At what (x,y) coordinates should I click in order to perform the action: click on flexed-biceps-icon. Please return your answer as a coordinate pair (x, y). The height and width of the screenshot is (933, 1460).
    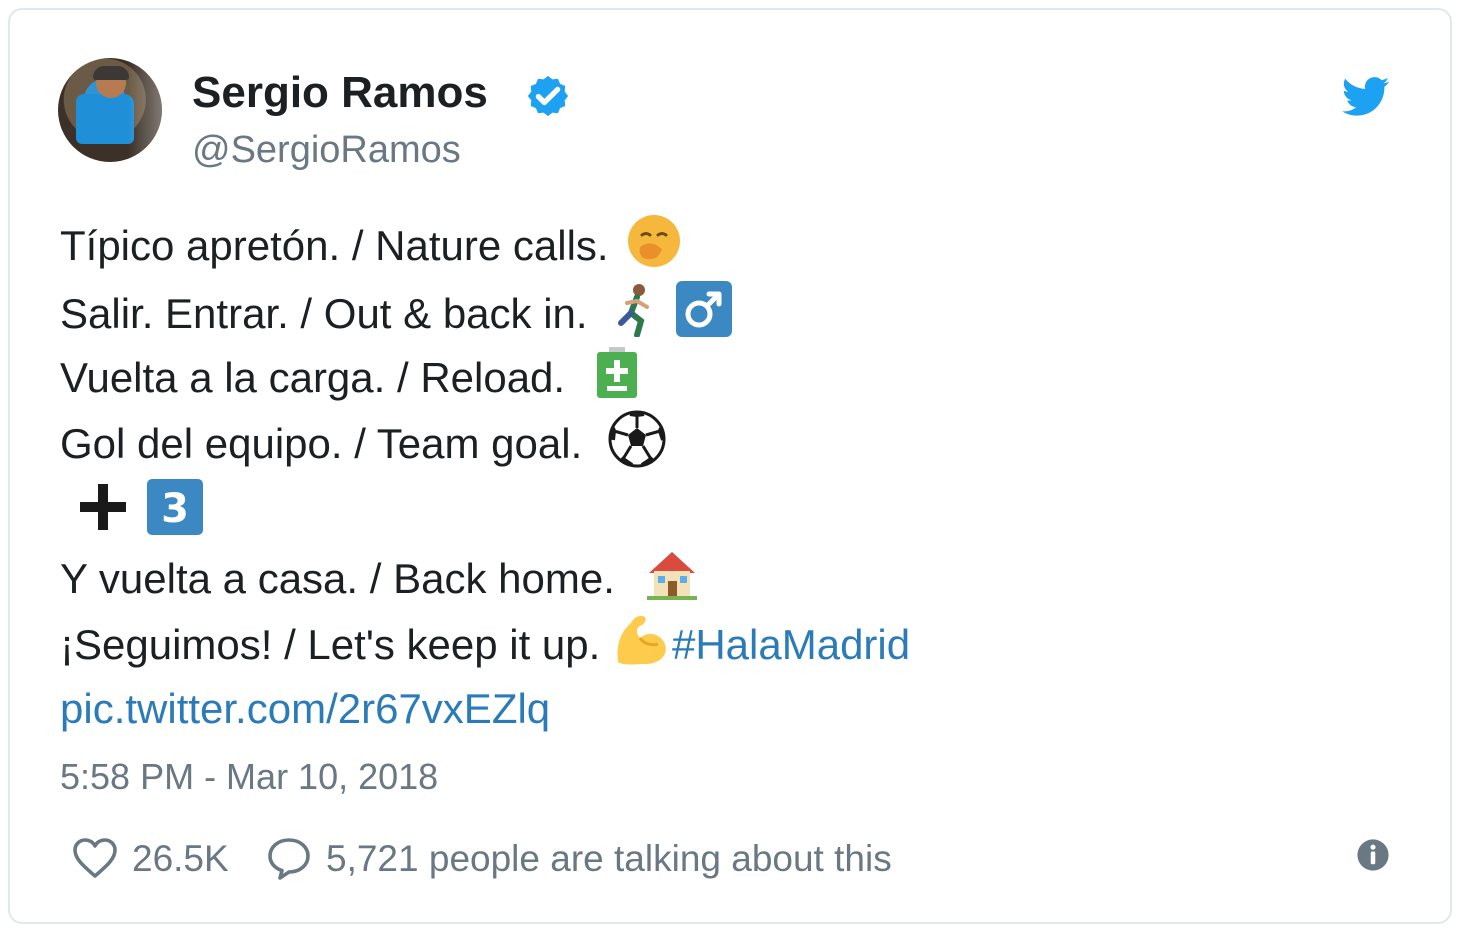
    Looking at the image, I should click on (641, 640).